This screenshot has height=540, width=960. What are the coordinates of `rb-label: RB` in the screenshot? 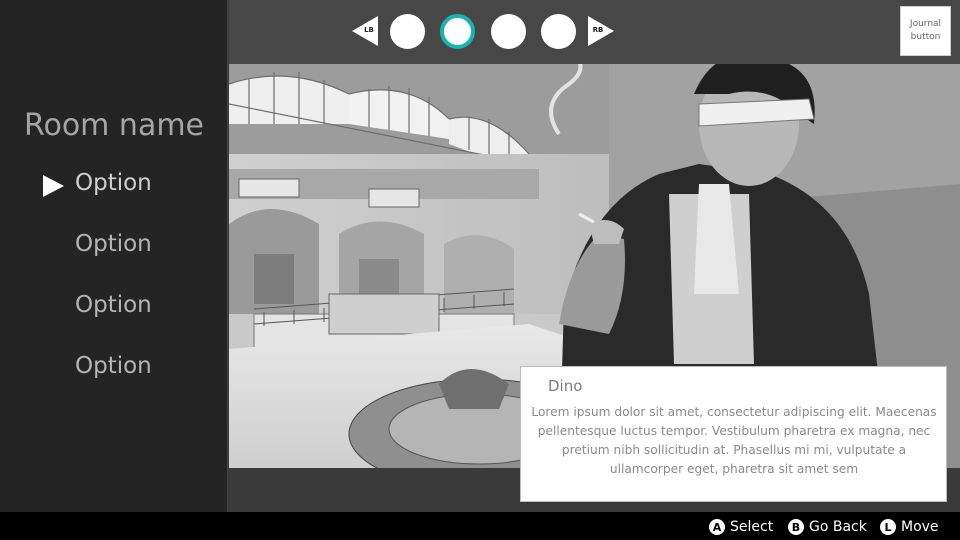 It's located at (598, 30).